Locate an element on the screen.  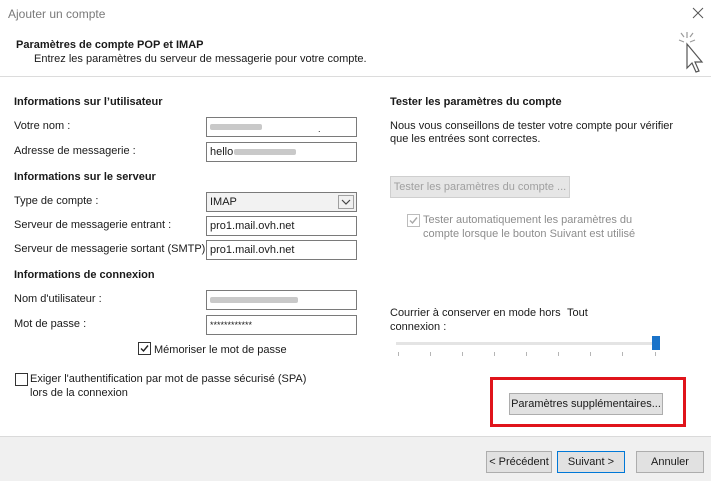
email-label: Adresse de messagerie : is located at coordinates (75, 151).